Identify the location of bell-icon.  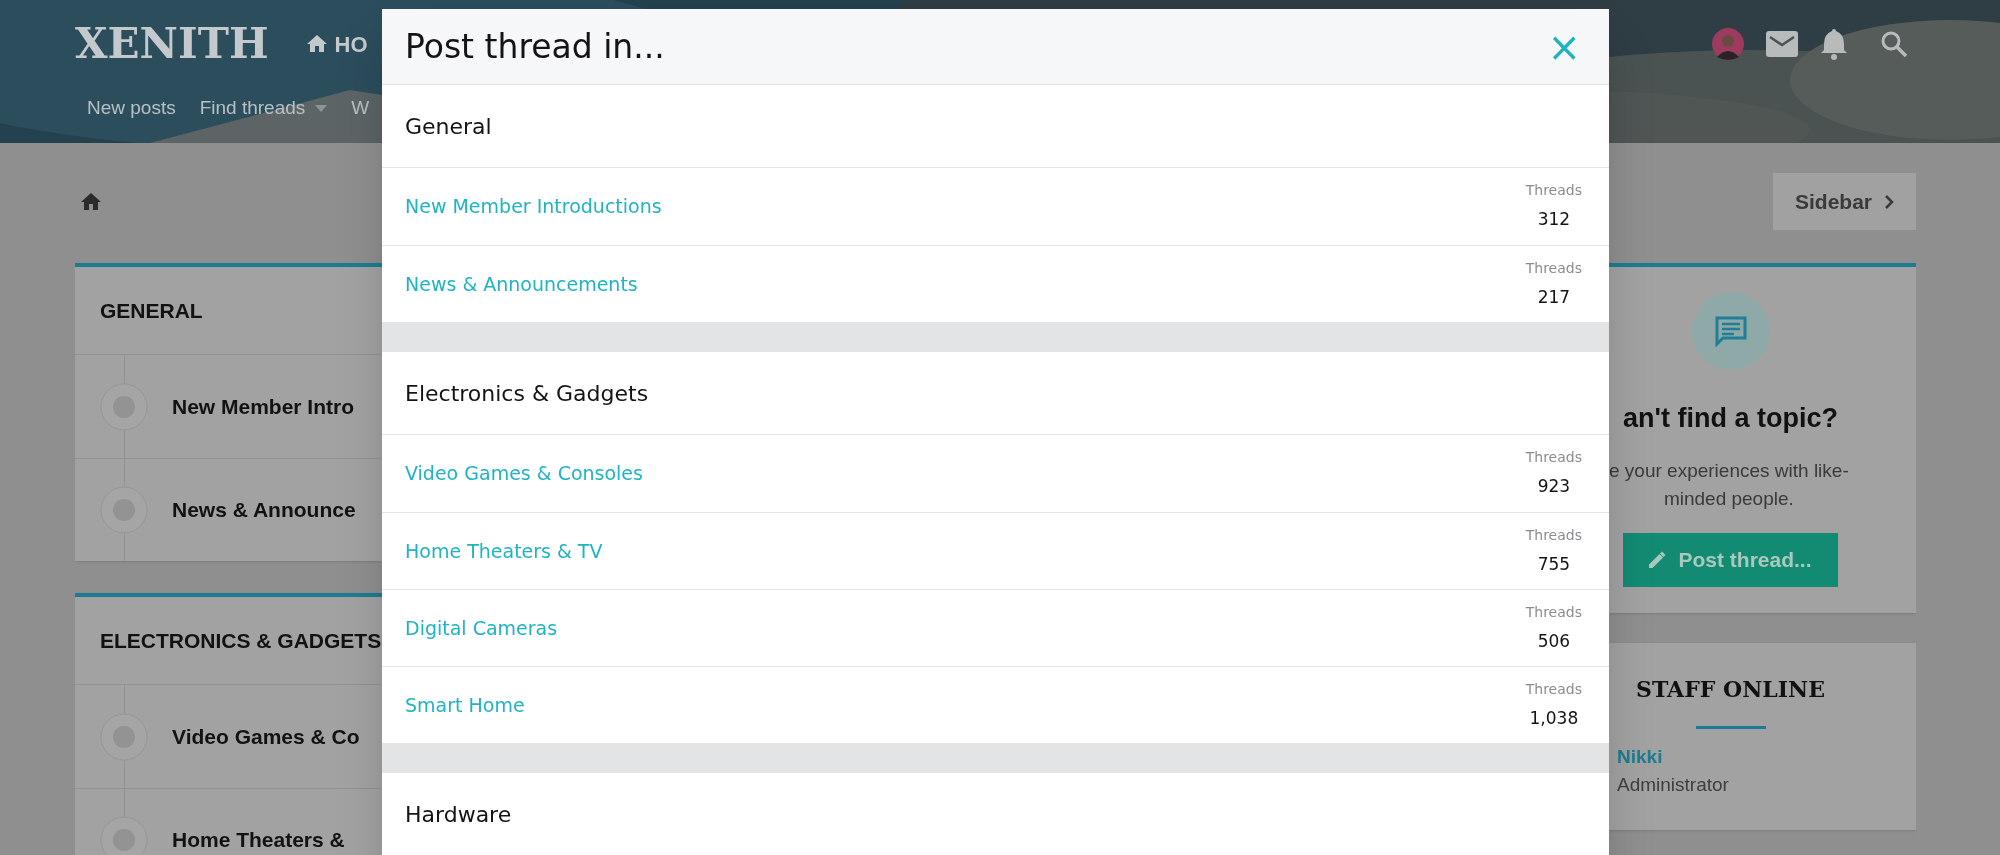
(1834, 44).